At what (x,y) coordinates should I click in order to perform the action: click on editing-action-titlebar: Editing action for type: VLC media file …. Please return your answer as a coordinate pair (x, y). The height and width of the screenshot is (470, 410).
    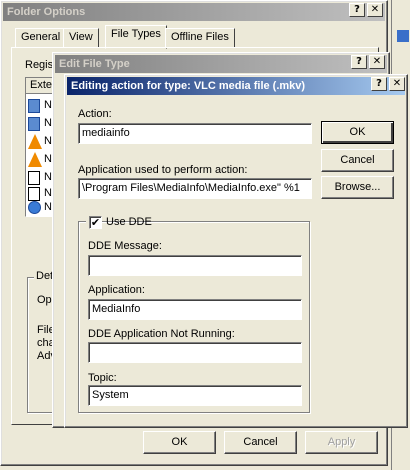
    Looking at the image, I should click on (236, 86).